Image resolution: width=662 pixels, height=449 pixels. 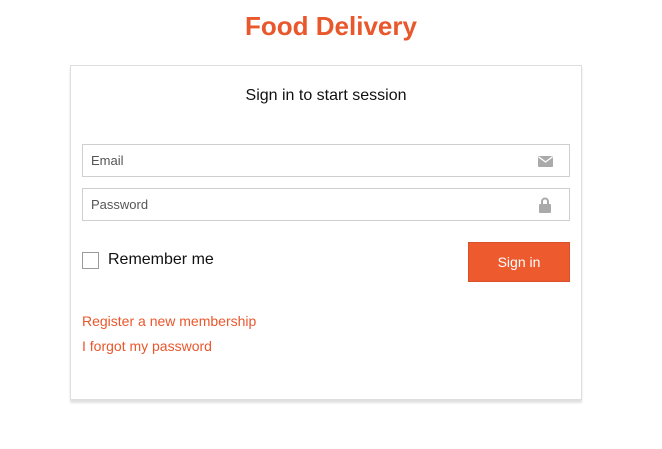 I want to click on envelope-icon, so click(x=545, y=161).